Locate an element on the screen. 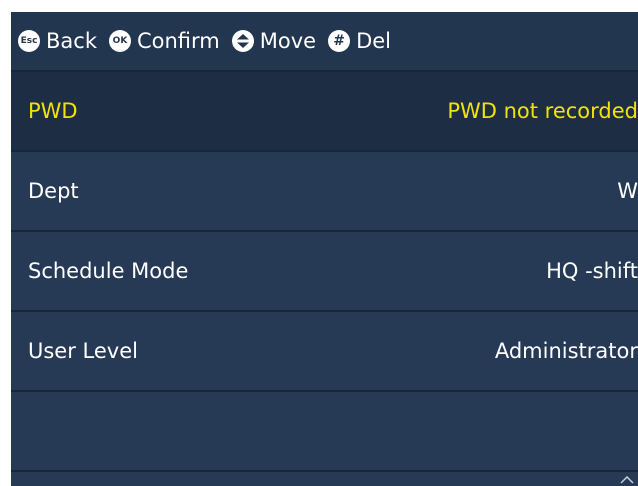 Image resolution: width=638 pixels, height=486 pixels. esc-key-icon: Esc is located at coordinates (29, 41).